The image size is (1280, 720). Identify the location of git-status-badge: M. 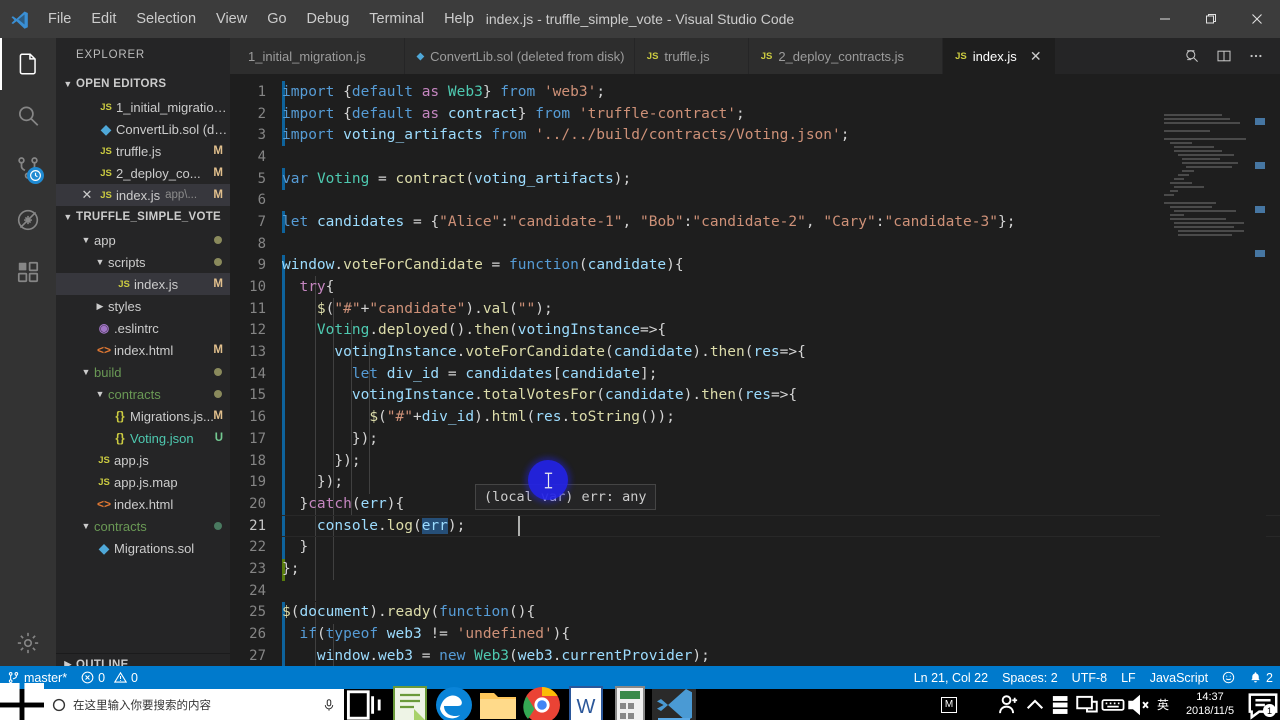
(218, 173).